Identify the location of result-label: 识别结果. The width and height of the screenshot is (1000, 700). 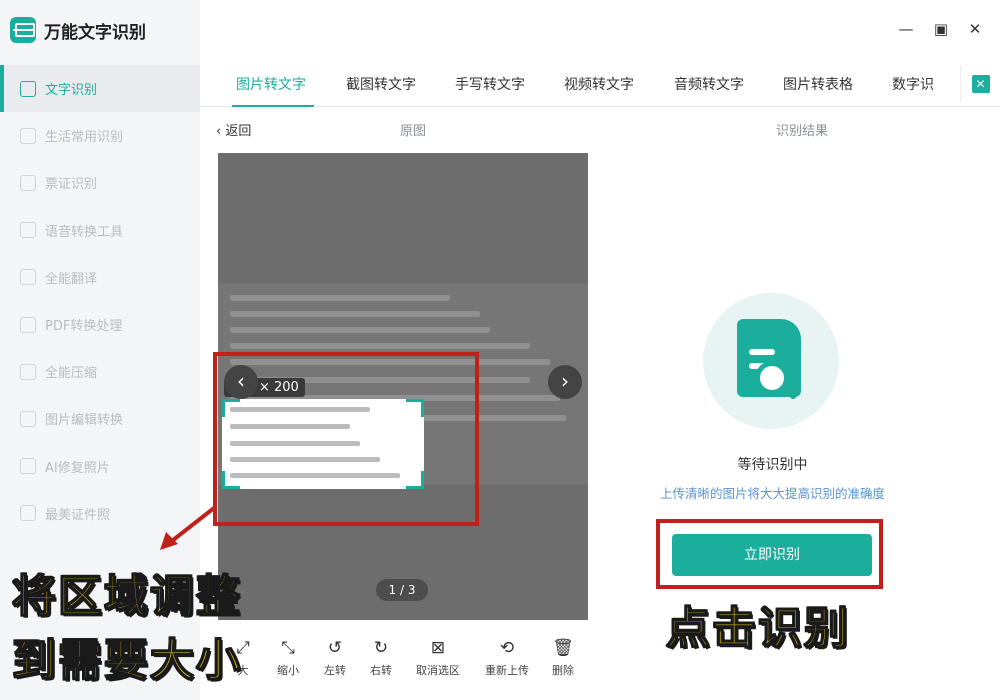
(802, 131).